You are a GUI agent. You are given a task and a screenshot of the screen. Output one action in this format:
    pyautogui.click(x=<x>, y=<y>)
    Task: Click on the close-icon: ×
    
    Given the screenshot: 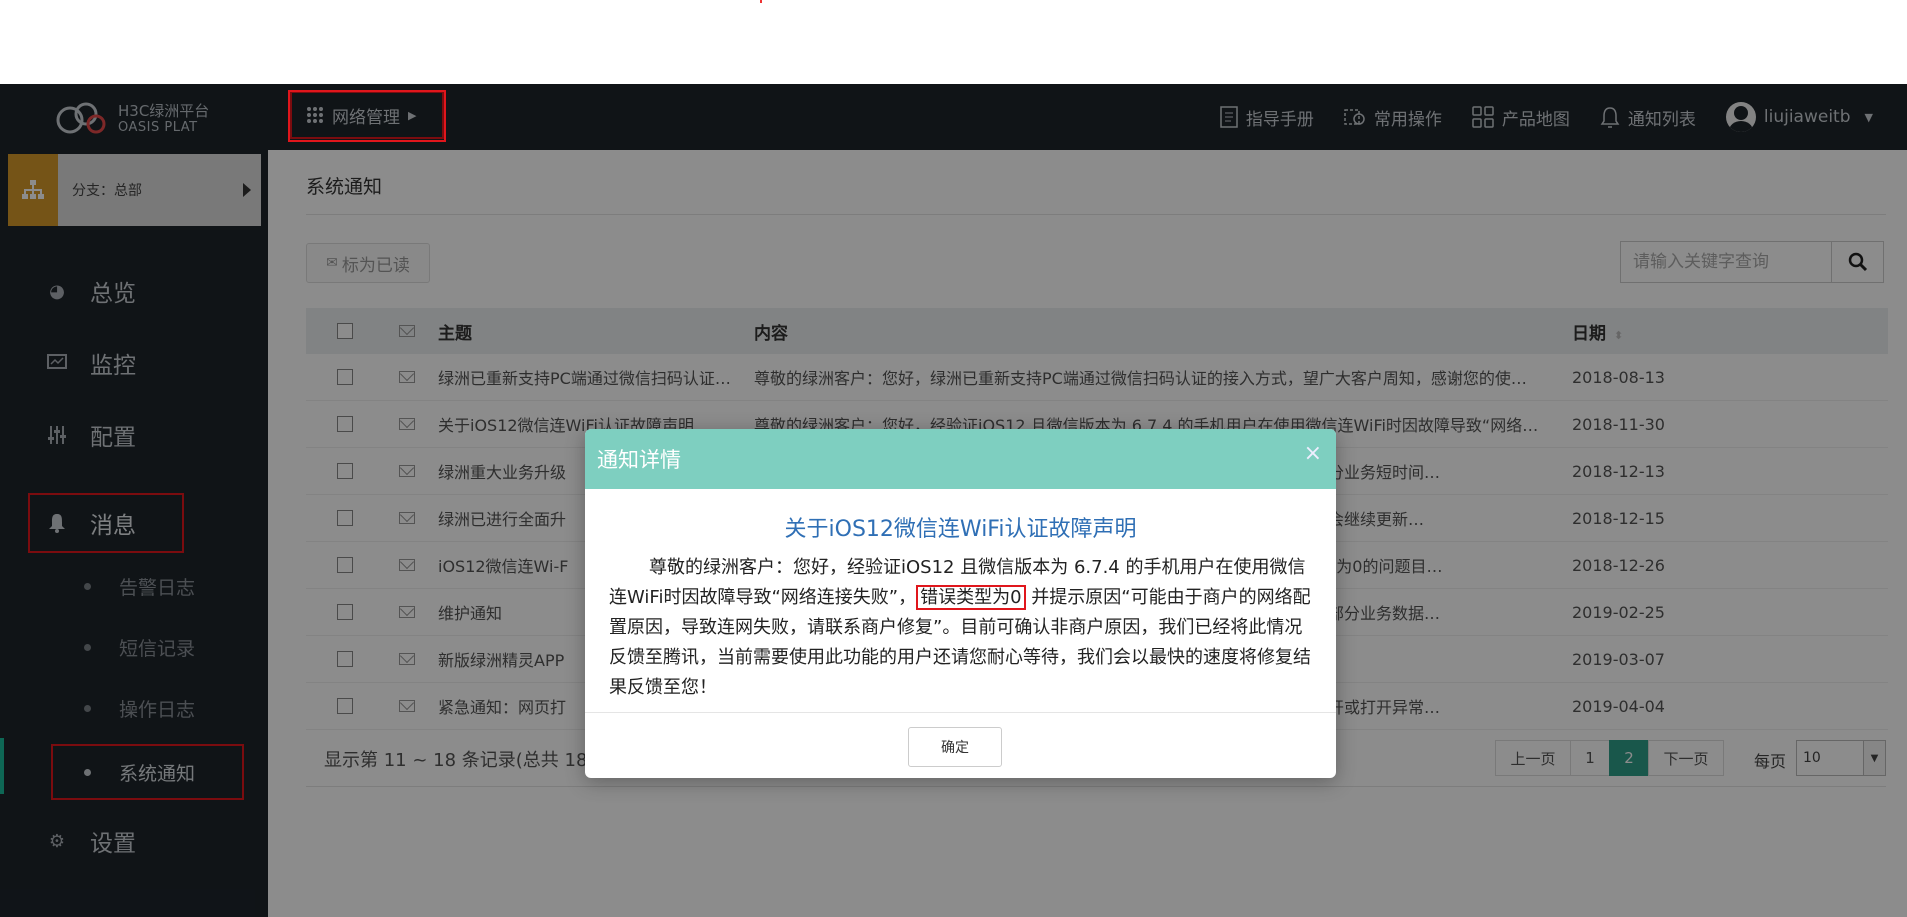 What is the action you would take?
    pyautogui.click(x=1313, y=453)
    